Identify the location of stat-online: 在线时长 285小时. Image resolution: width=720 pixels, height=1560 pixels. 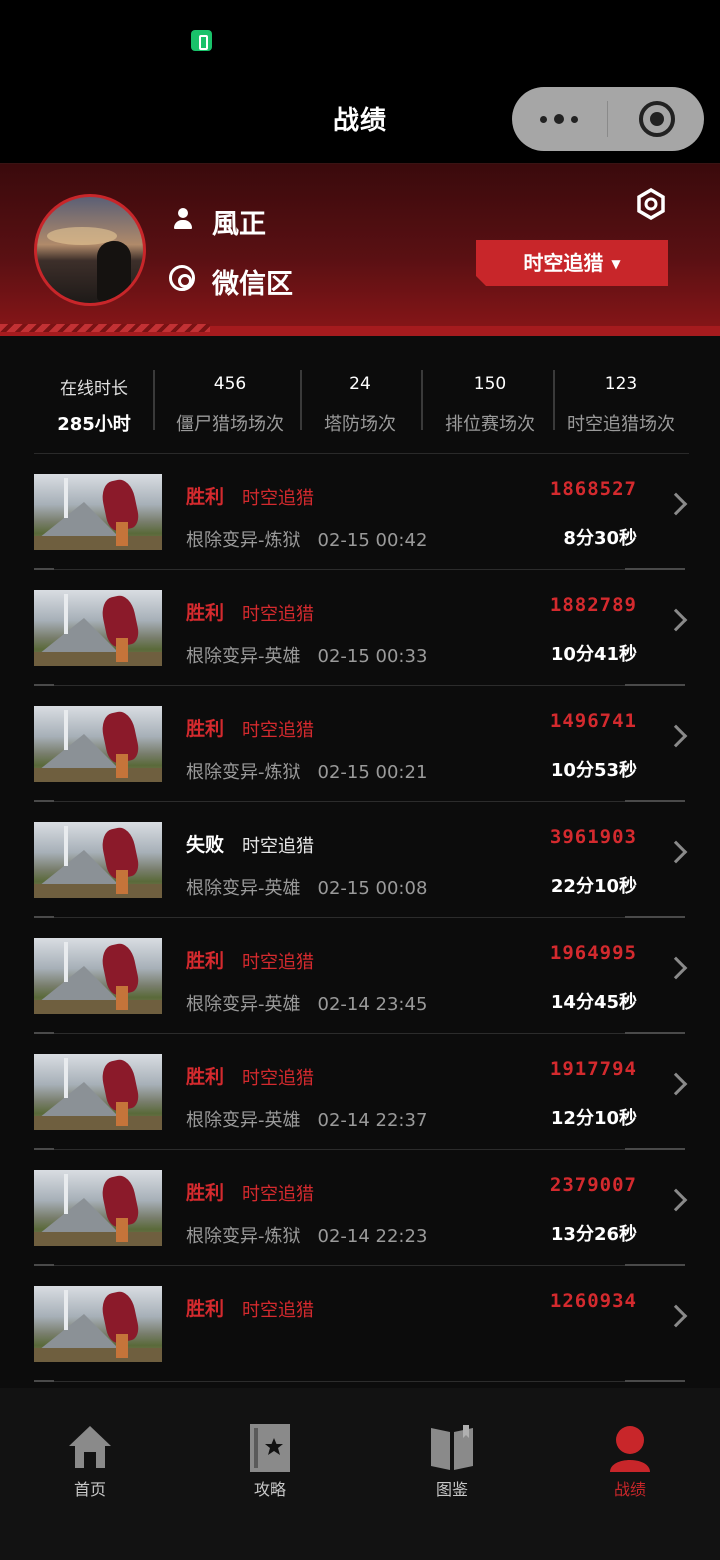
(94, 412).